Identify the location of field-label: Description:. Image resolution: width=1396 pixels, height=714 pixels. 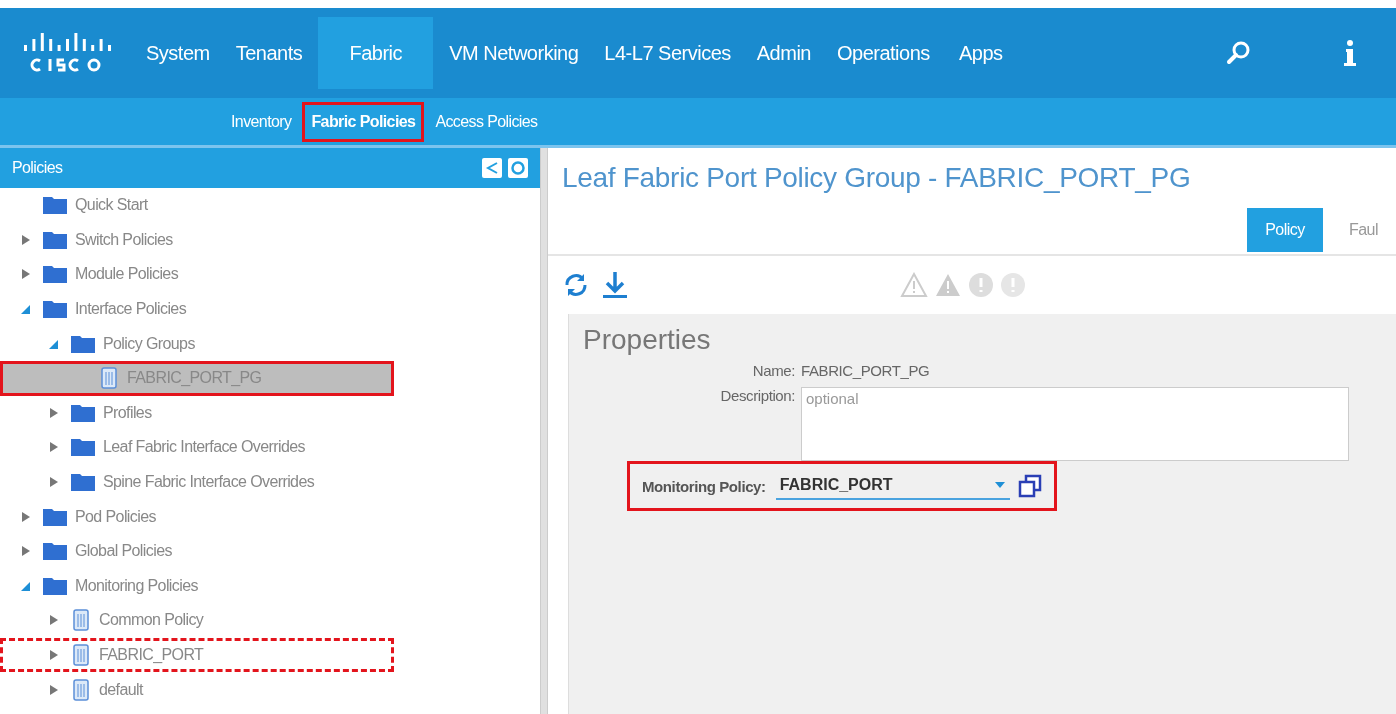
(757, 395).